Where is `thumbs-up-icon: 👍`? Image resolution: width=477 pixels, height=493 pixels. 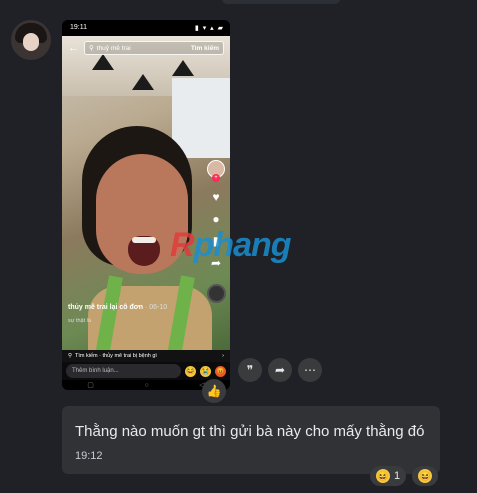
thumbs-up-icon: 👍 is located at coordinates (214, 391).